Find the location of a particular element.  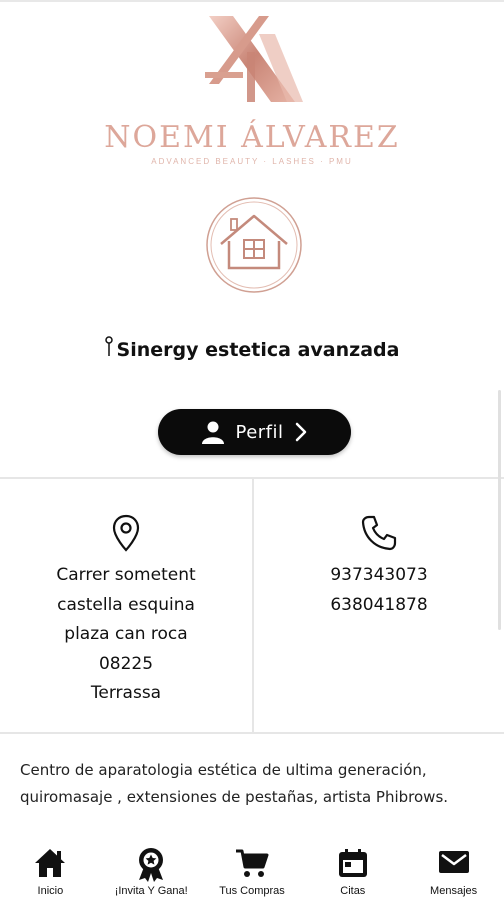

nav-item-compras: Tus Compras is located at coordinates (252, 870).